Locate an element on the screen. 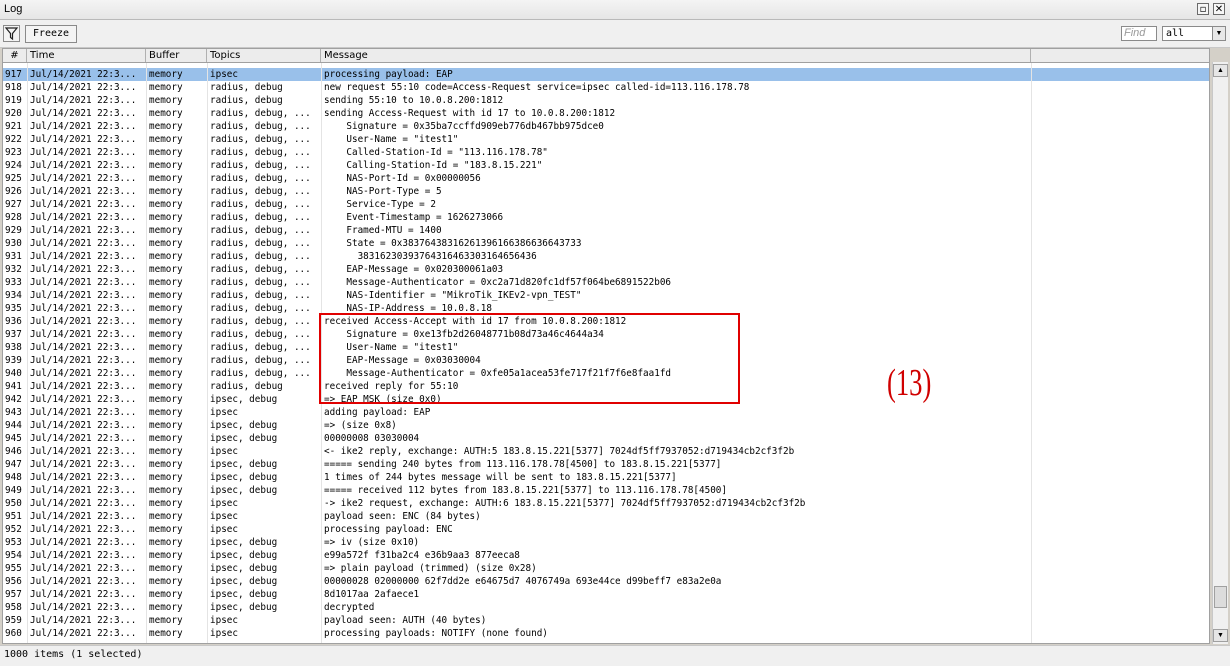 This screenshot has width=1230, height=666. row-message: NAS-Port-Type = 5 is located at coordinates (383, 191).